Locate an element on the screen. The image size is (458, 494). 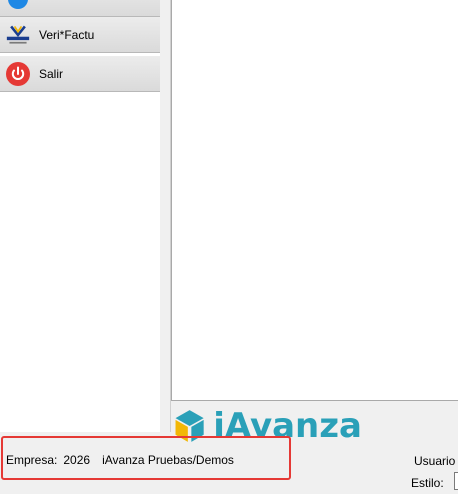
sidebar-scrollbar is located at coordinates (165, 216).